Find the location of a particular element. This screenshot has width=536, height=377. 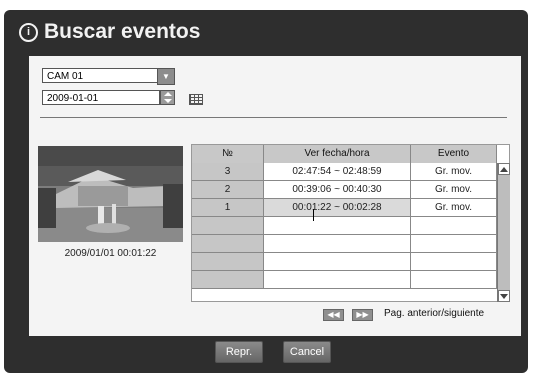

divider is located at coordinates (273, 117).